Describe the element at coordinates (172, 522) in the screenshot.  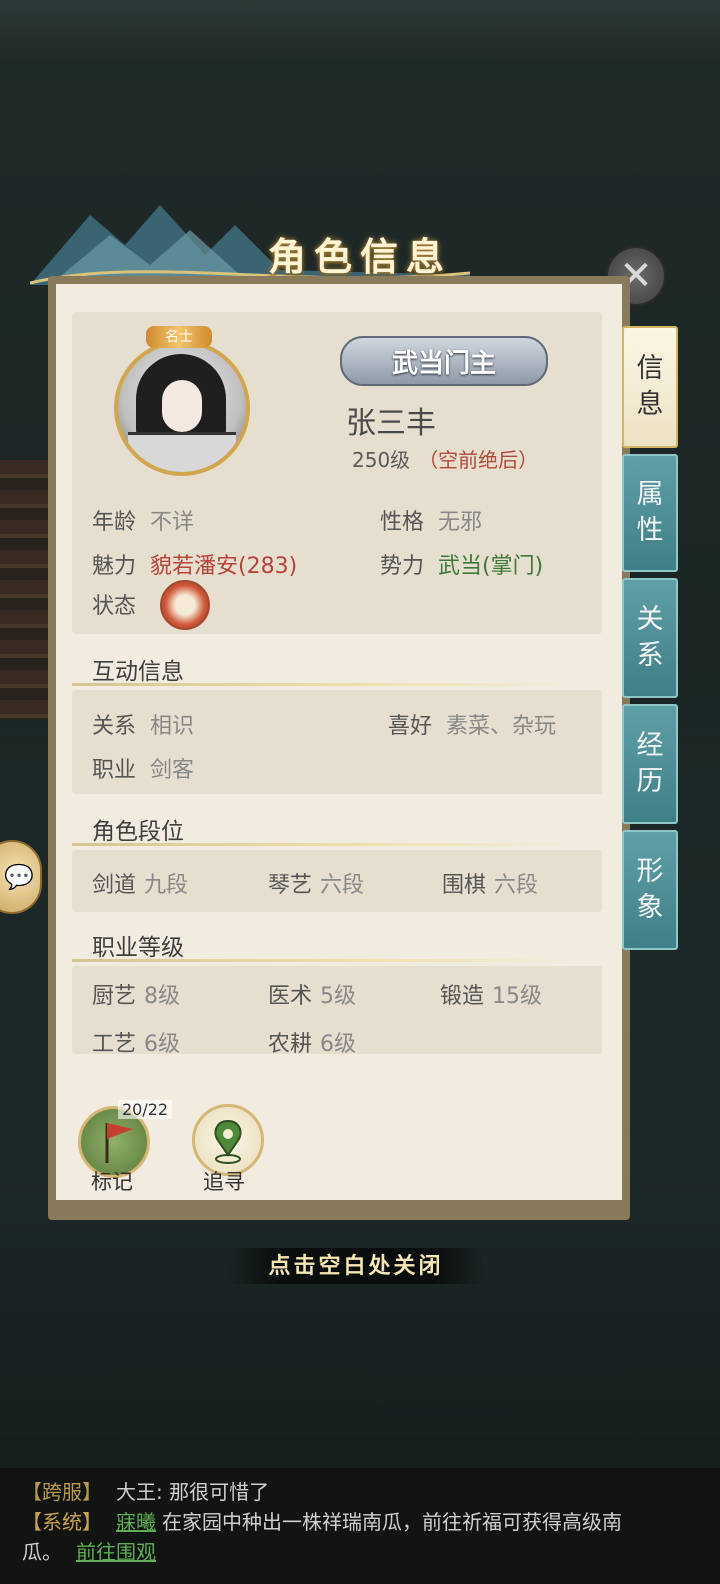
I see `age-value: 不详` at that location.